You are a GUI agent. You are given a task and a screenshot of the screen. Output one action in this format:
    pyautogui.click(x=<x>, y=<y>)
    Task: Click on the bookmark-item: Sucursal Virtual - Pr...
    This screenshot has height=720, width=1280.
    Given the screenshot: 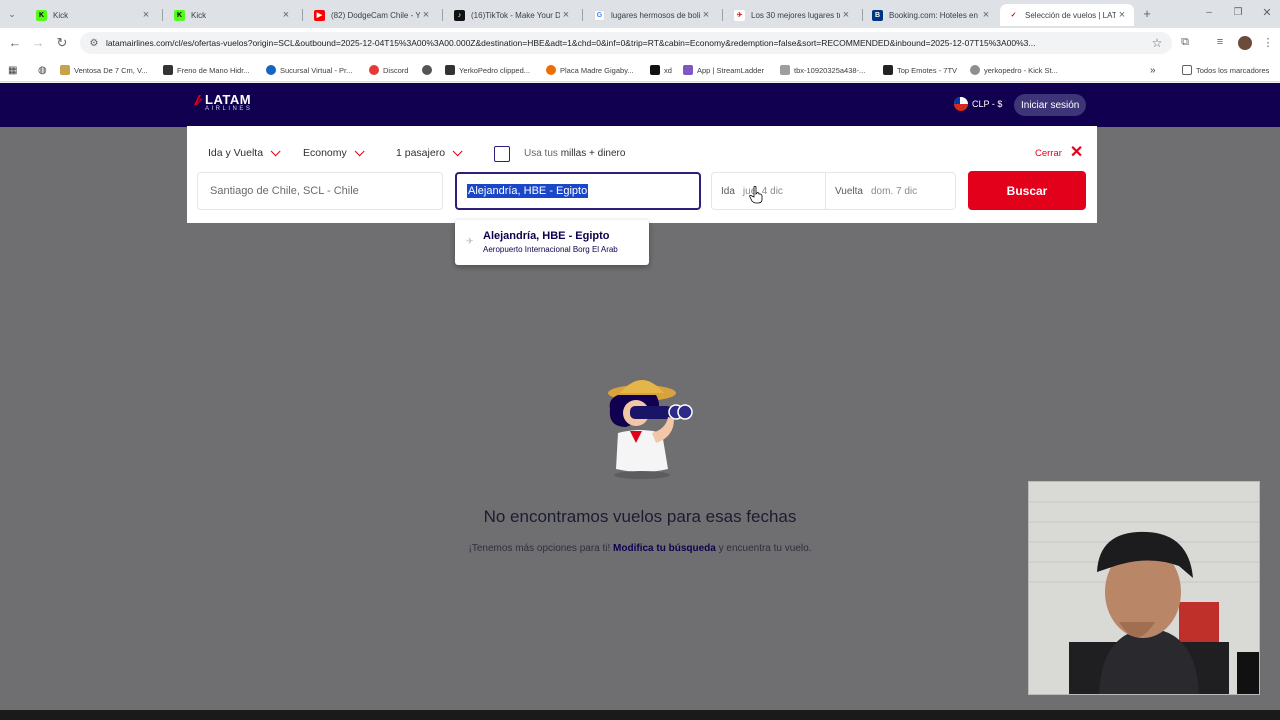 What is the action you would take?
    pyautogui.click(x=309, y=70)
    